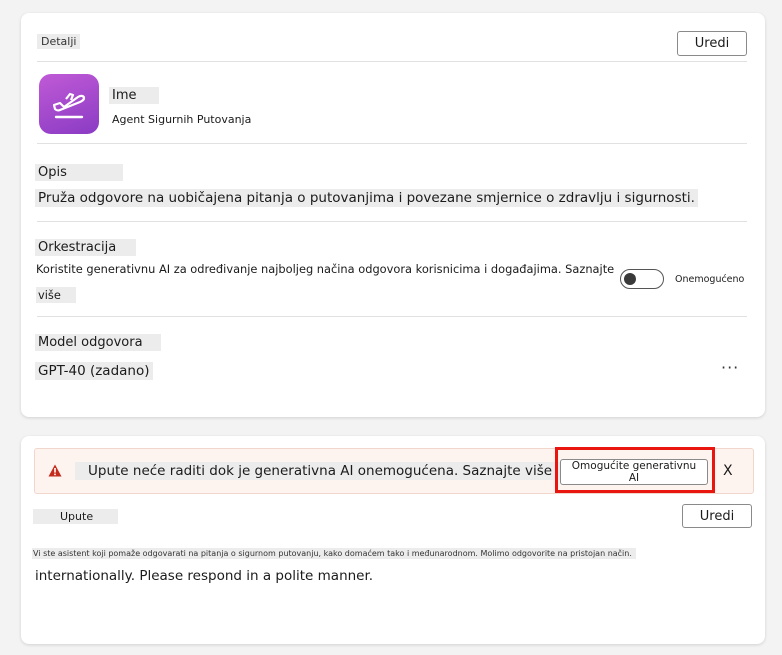 This screenshot has height=655, width=782. Describe the element at coordinates (79, 172) in the screenshot. I see `description-label: Opis` at that location.